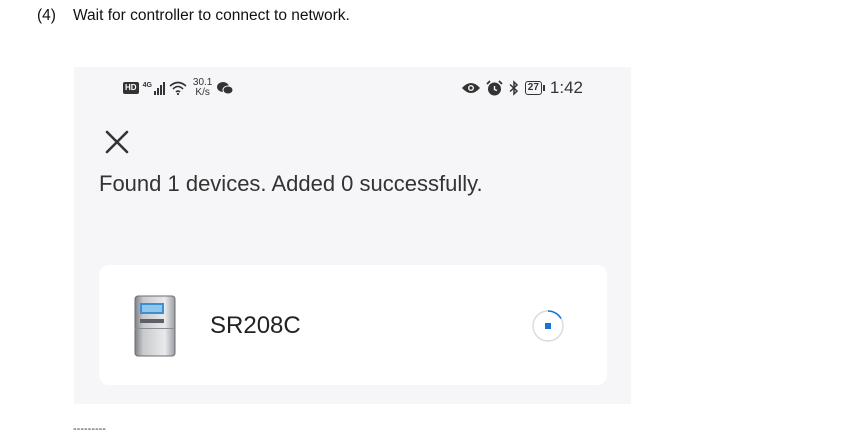  What do you see at coordinates (155, 326) in the screenshot?
I see `controller-device-icon` at bounding box center [155, 326].